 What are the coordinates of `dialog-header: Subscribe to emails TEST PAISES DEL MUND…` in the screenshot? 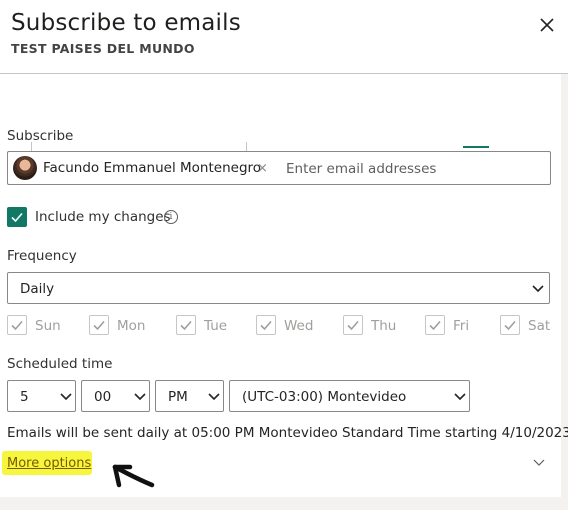 It's located at (284, 37).